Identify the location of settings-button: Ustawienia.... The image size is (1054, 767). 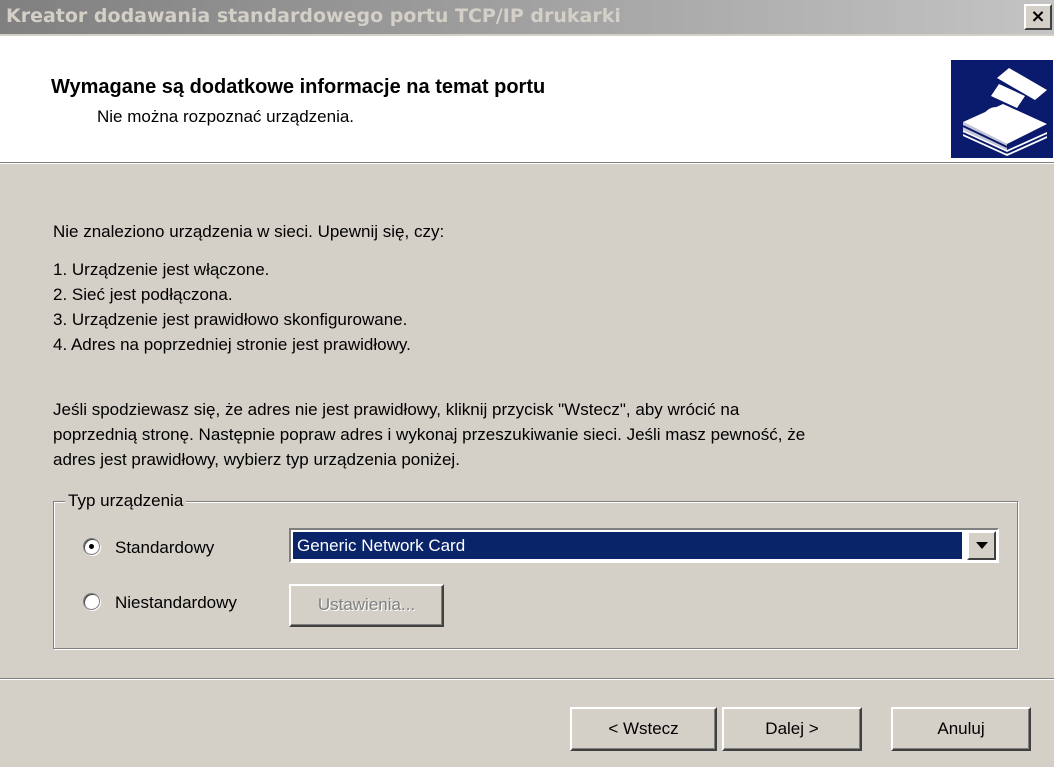
(366, 605).